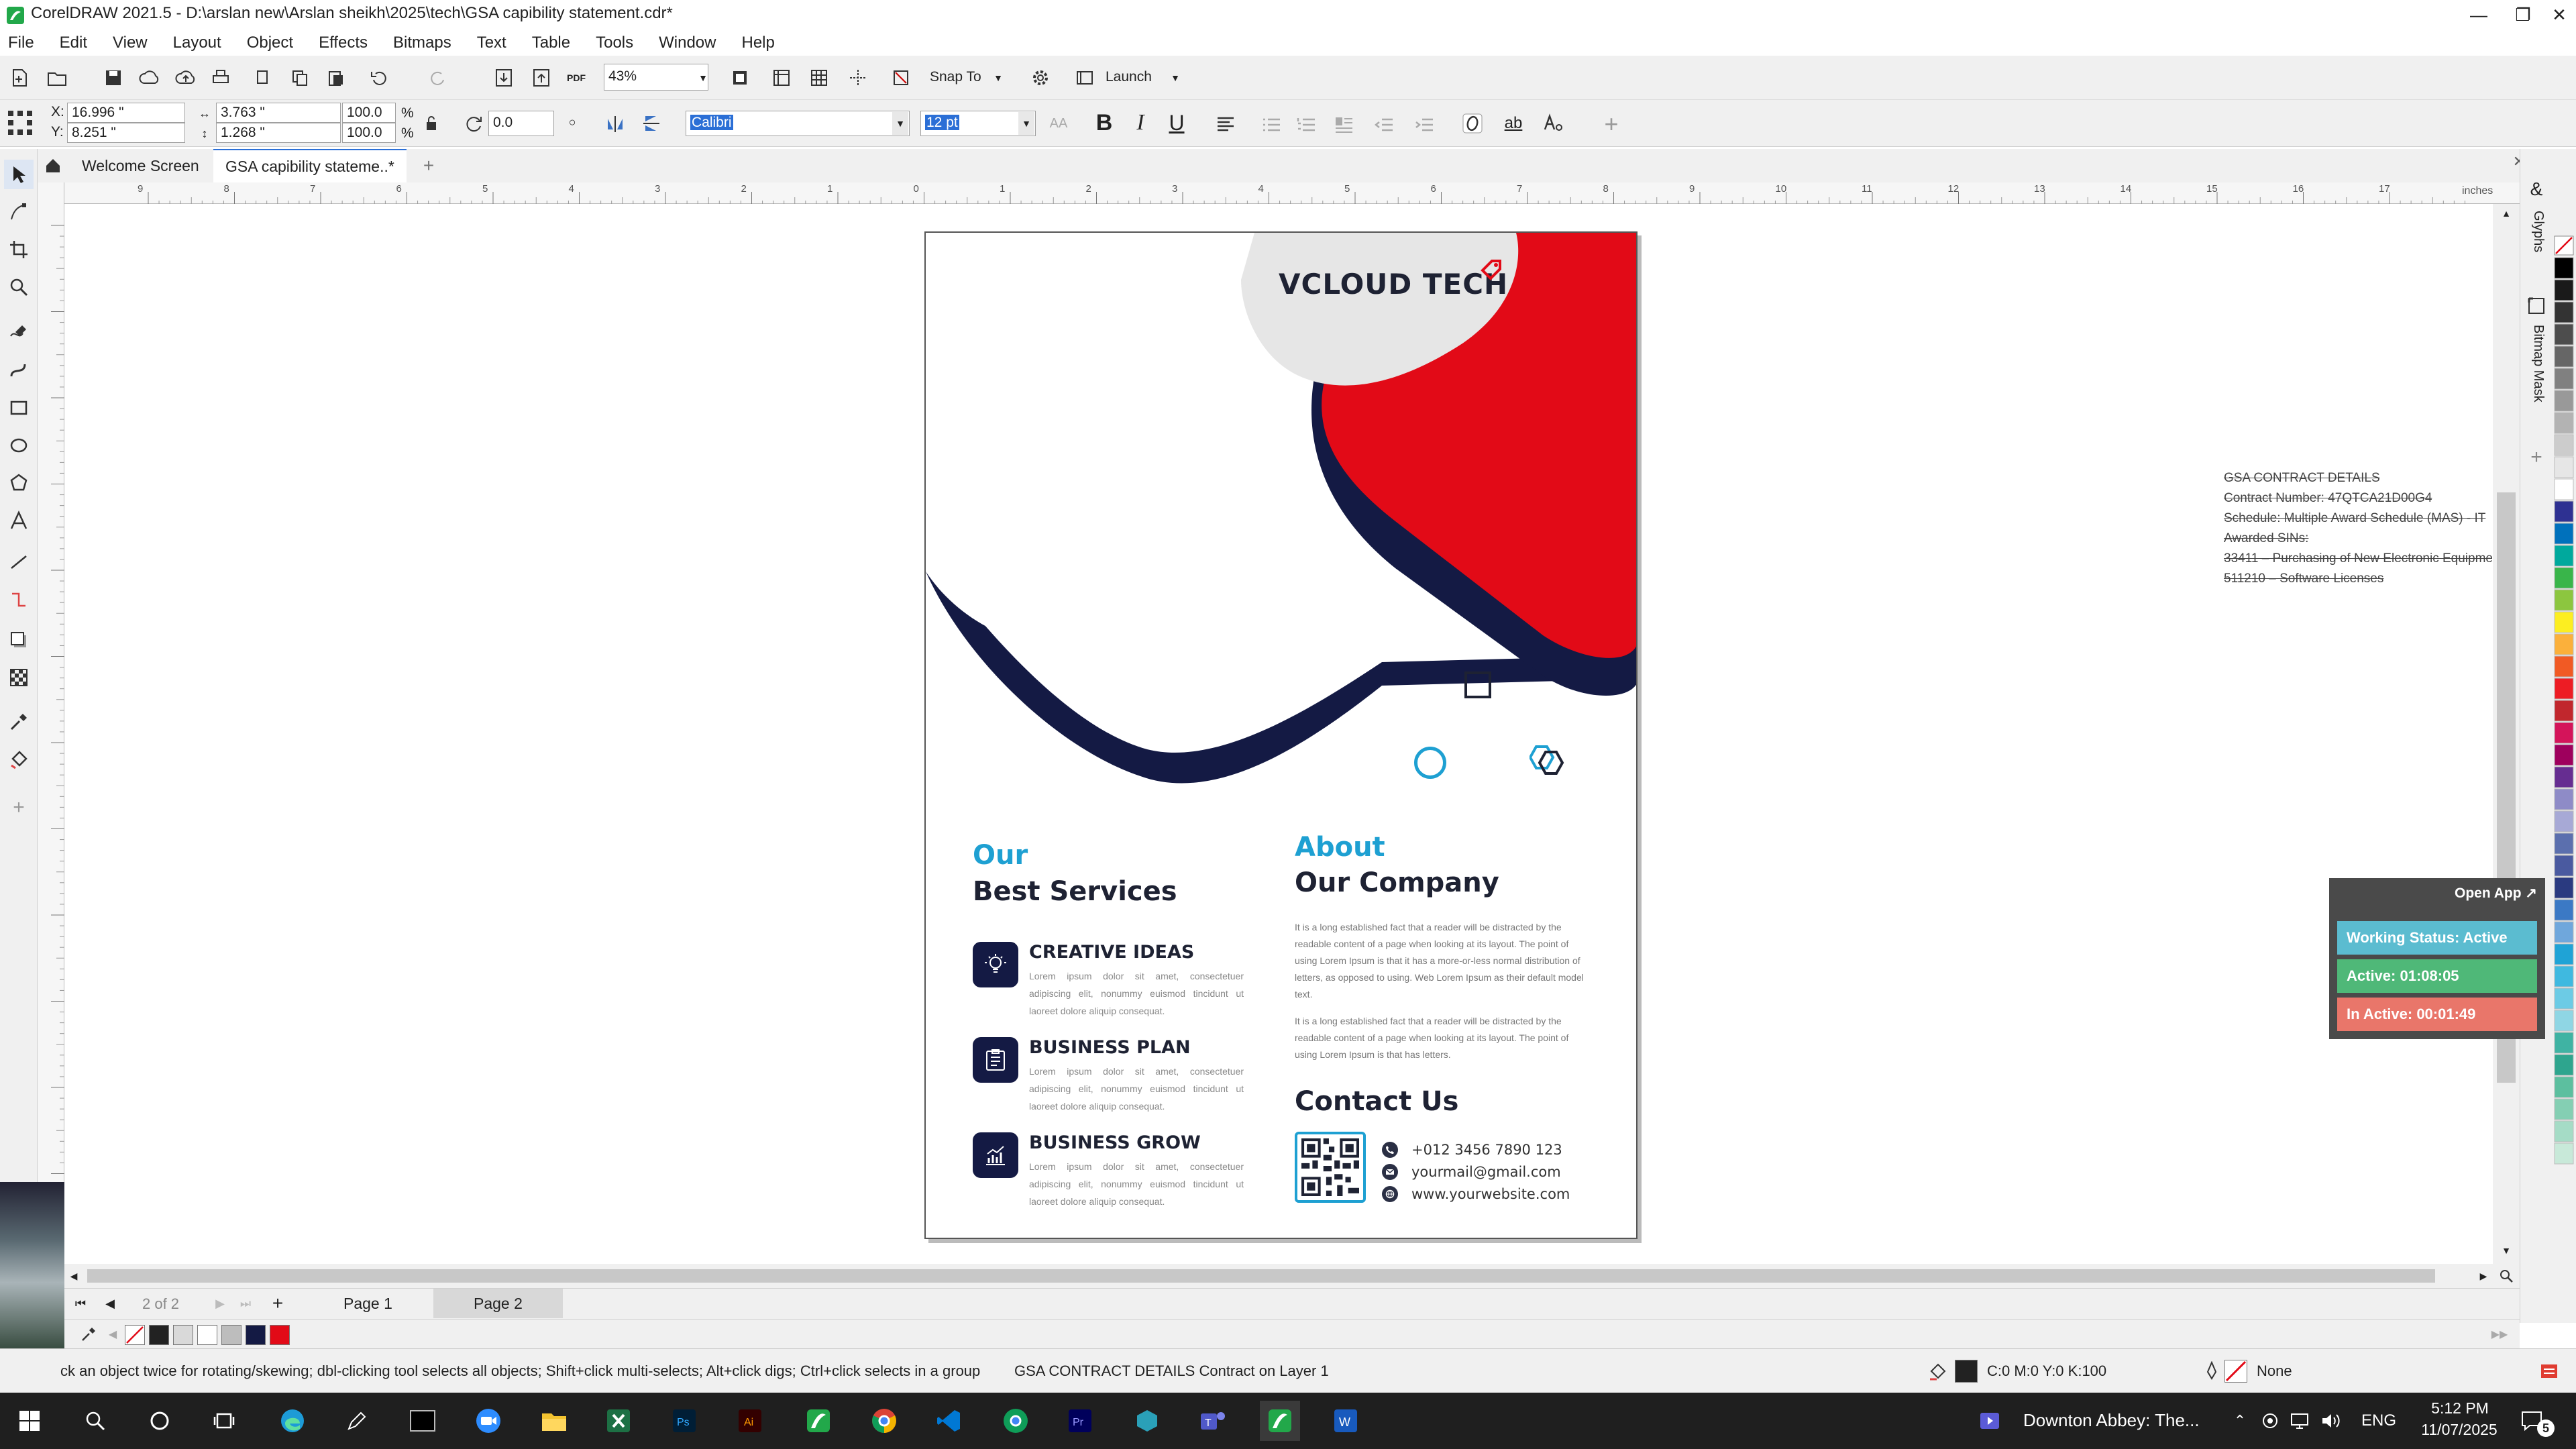 This screenshot has width=2576, height=1449. Describe the element at coordinates (955, 77) in the screenshot. I see `snap-to-button: Snap To` at that location.